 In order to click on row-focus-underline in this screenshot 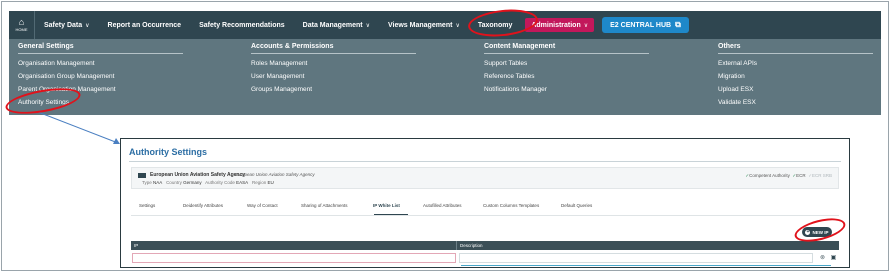, I will do `click(646, 265)`.